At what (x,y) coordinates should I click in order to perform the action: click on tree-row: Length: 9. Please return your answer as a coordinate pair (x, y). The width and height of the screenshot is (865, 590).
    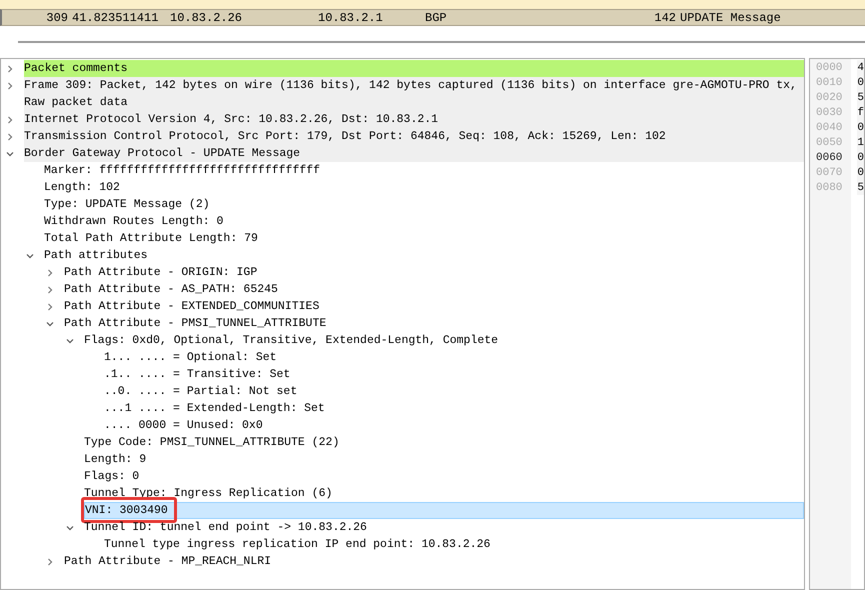
    Looking at the image, I should click on (444, 459).